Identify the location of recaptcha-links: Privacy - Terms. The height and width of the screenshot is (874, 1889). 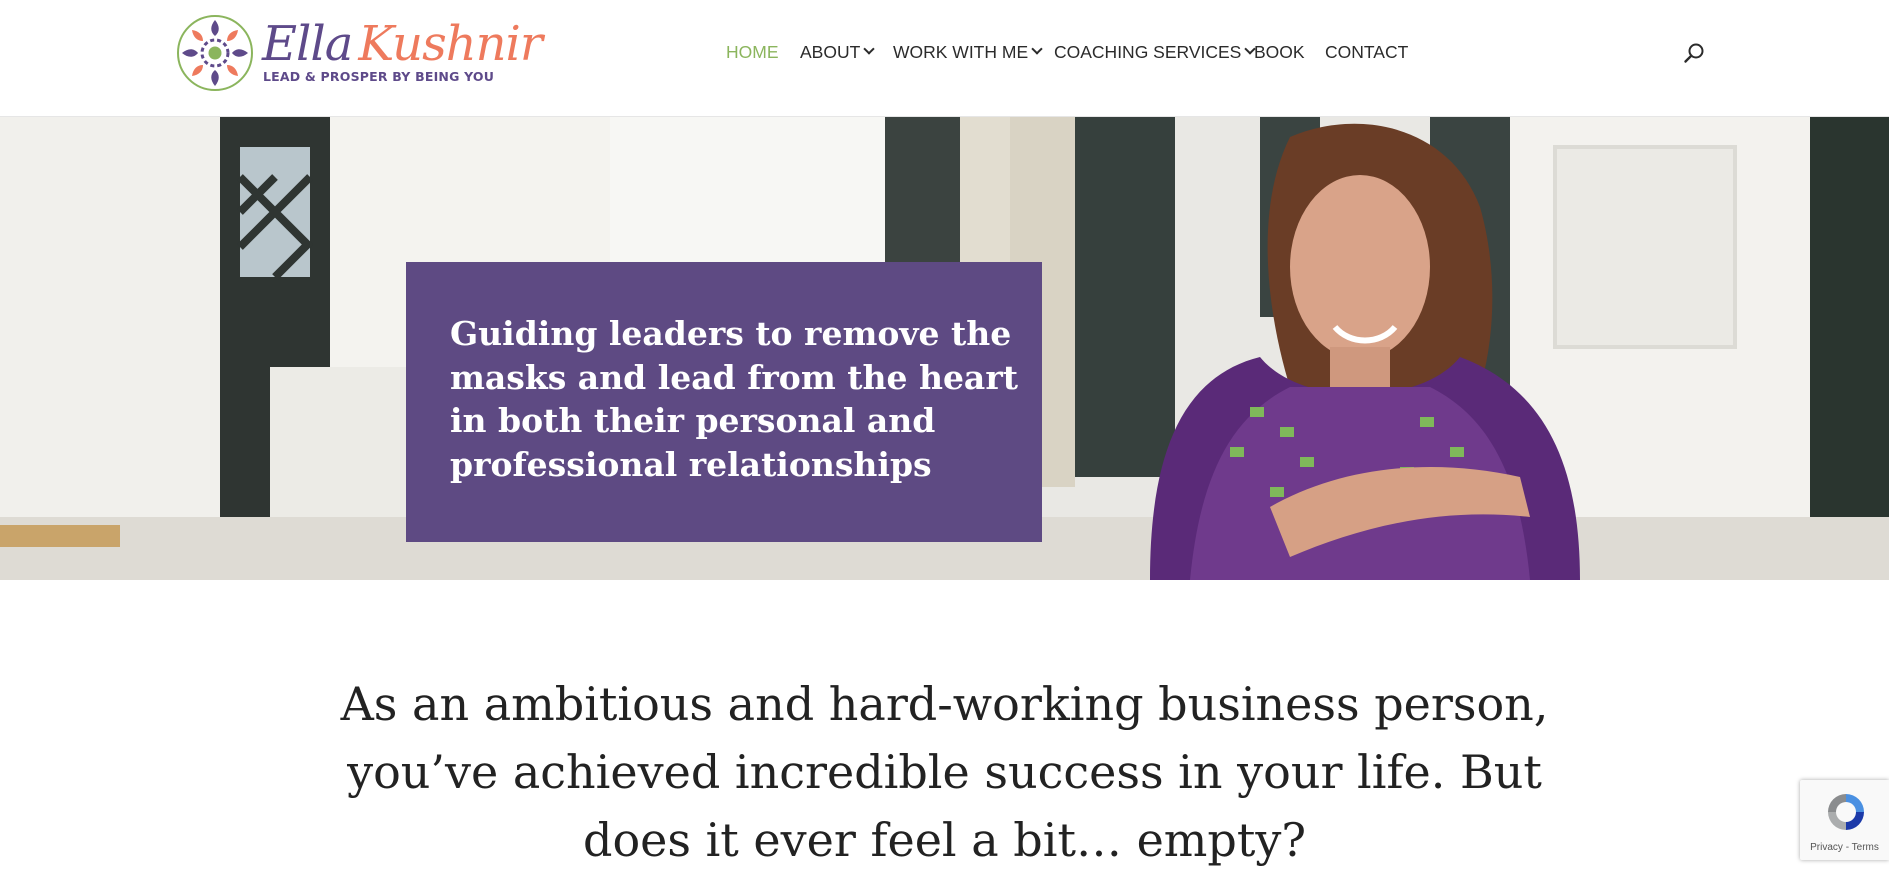
(1844, 847).